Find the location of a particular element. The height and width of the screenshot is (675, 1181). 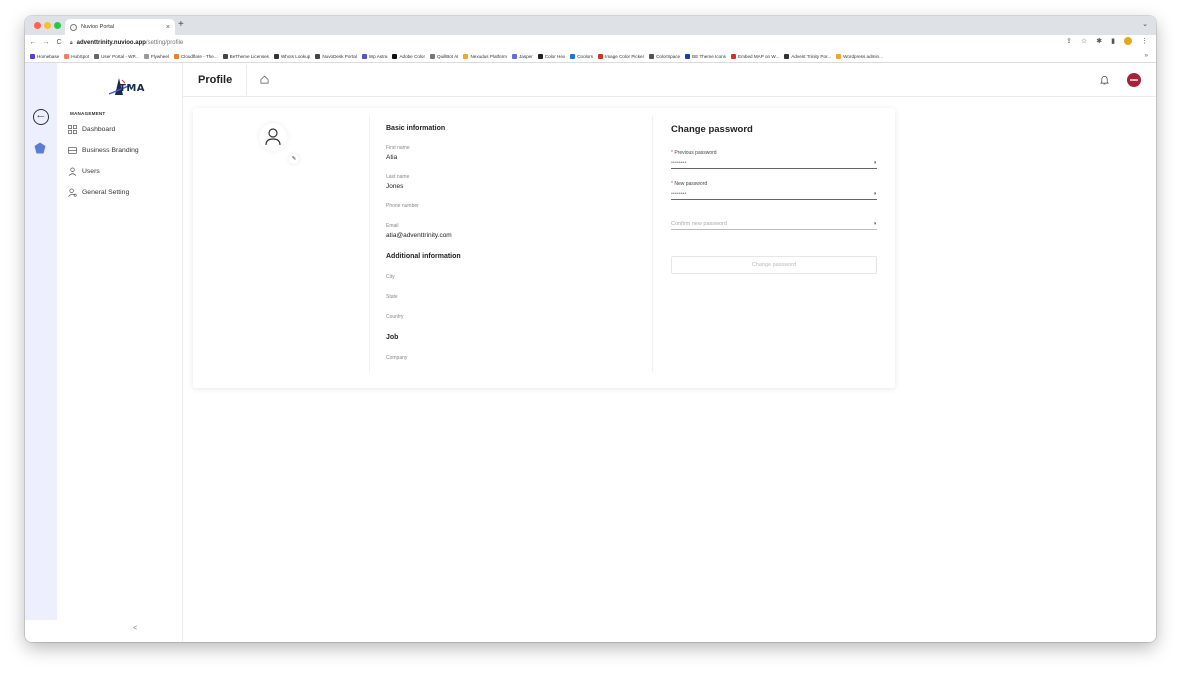

state-label: State is located at coordinates (392, 297).